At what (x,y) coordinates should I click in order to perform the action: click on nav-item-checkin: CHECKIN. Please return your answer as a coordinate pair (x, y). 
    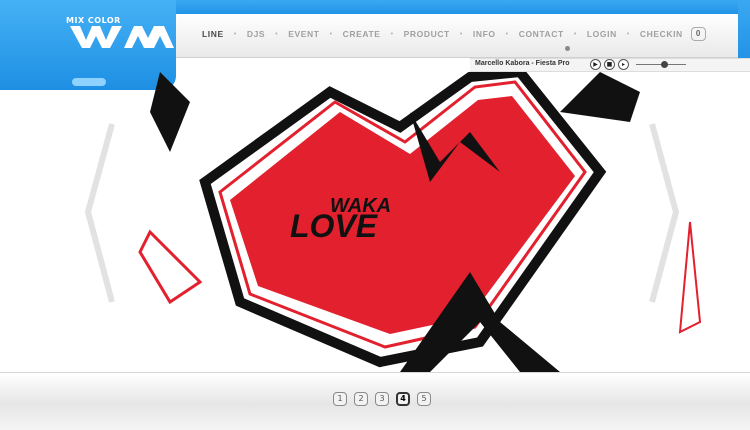
    Looking at the image, I should click on (661, 34).